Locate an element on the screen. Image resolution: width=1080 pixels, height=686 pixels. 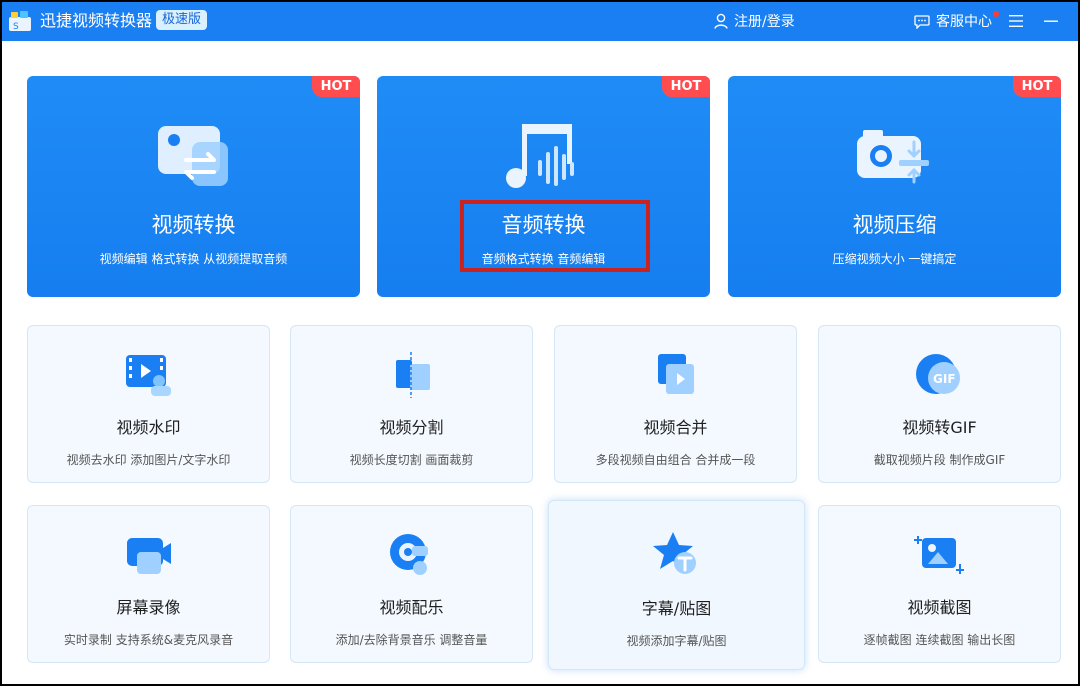
tool-desc: 视频长度切割 画面裁剪 is located at coordinates (411, 460).